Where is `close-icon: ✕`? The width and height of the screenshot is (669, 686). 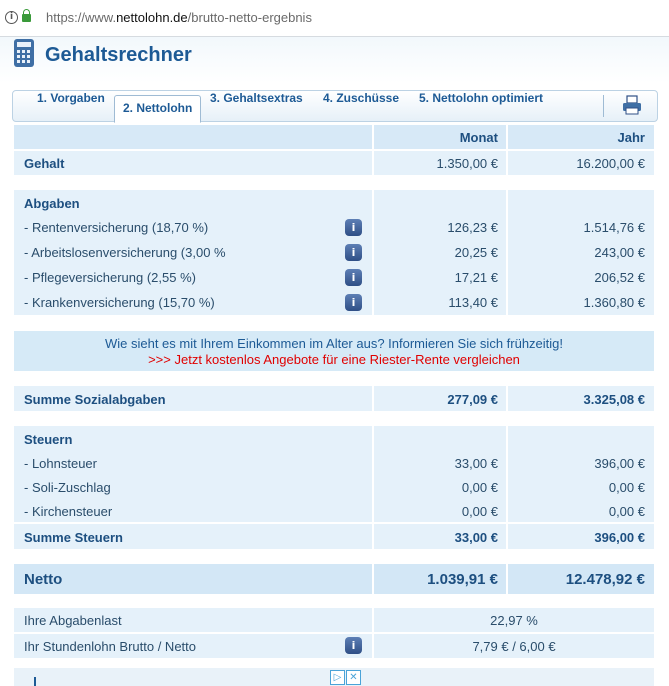
close-icon: ✕ is located at coordinates (353, 677).